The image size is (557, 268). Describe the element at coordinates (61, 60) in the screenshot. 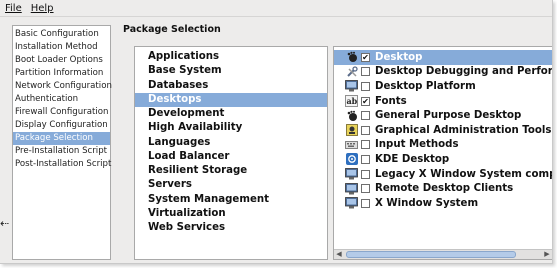

I see `step-item: Boot Loader Options` at that location.